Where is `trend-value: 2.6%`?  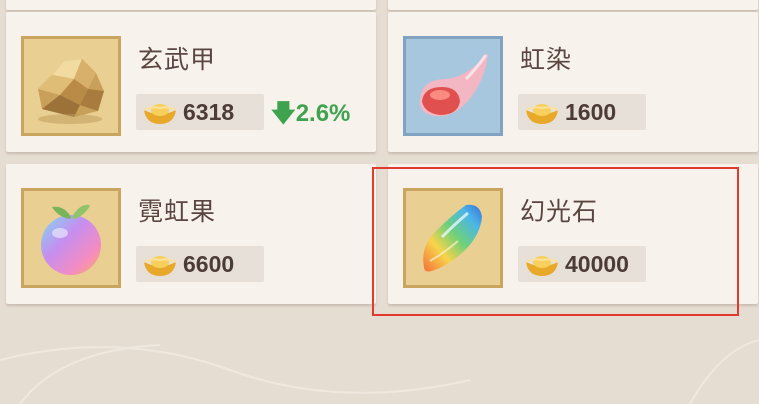
trend-value: 2.6% is located at coordinates (323, 113).